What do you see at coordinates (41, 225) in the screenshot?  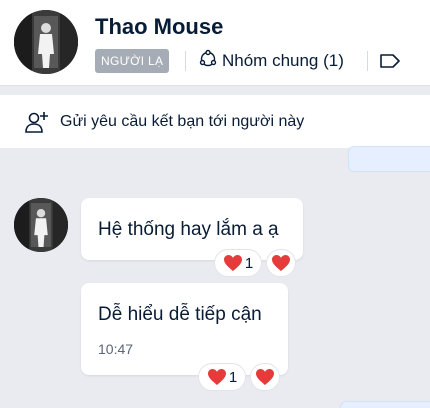 I see `sender-avatar` at bounding box center [41, 225].